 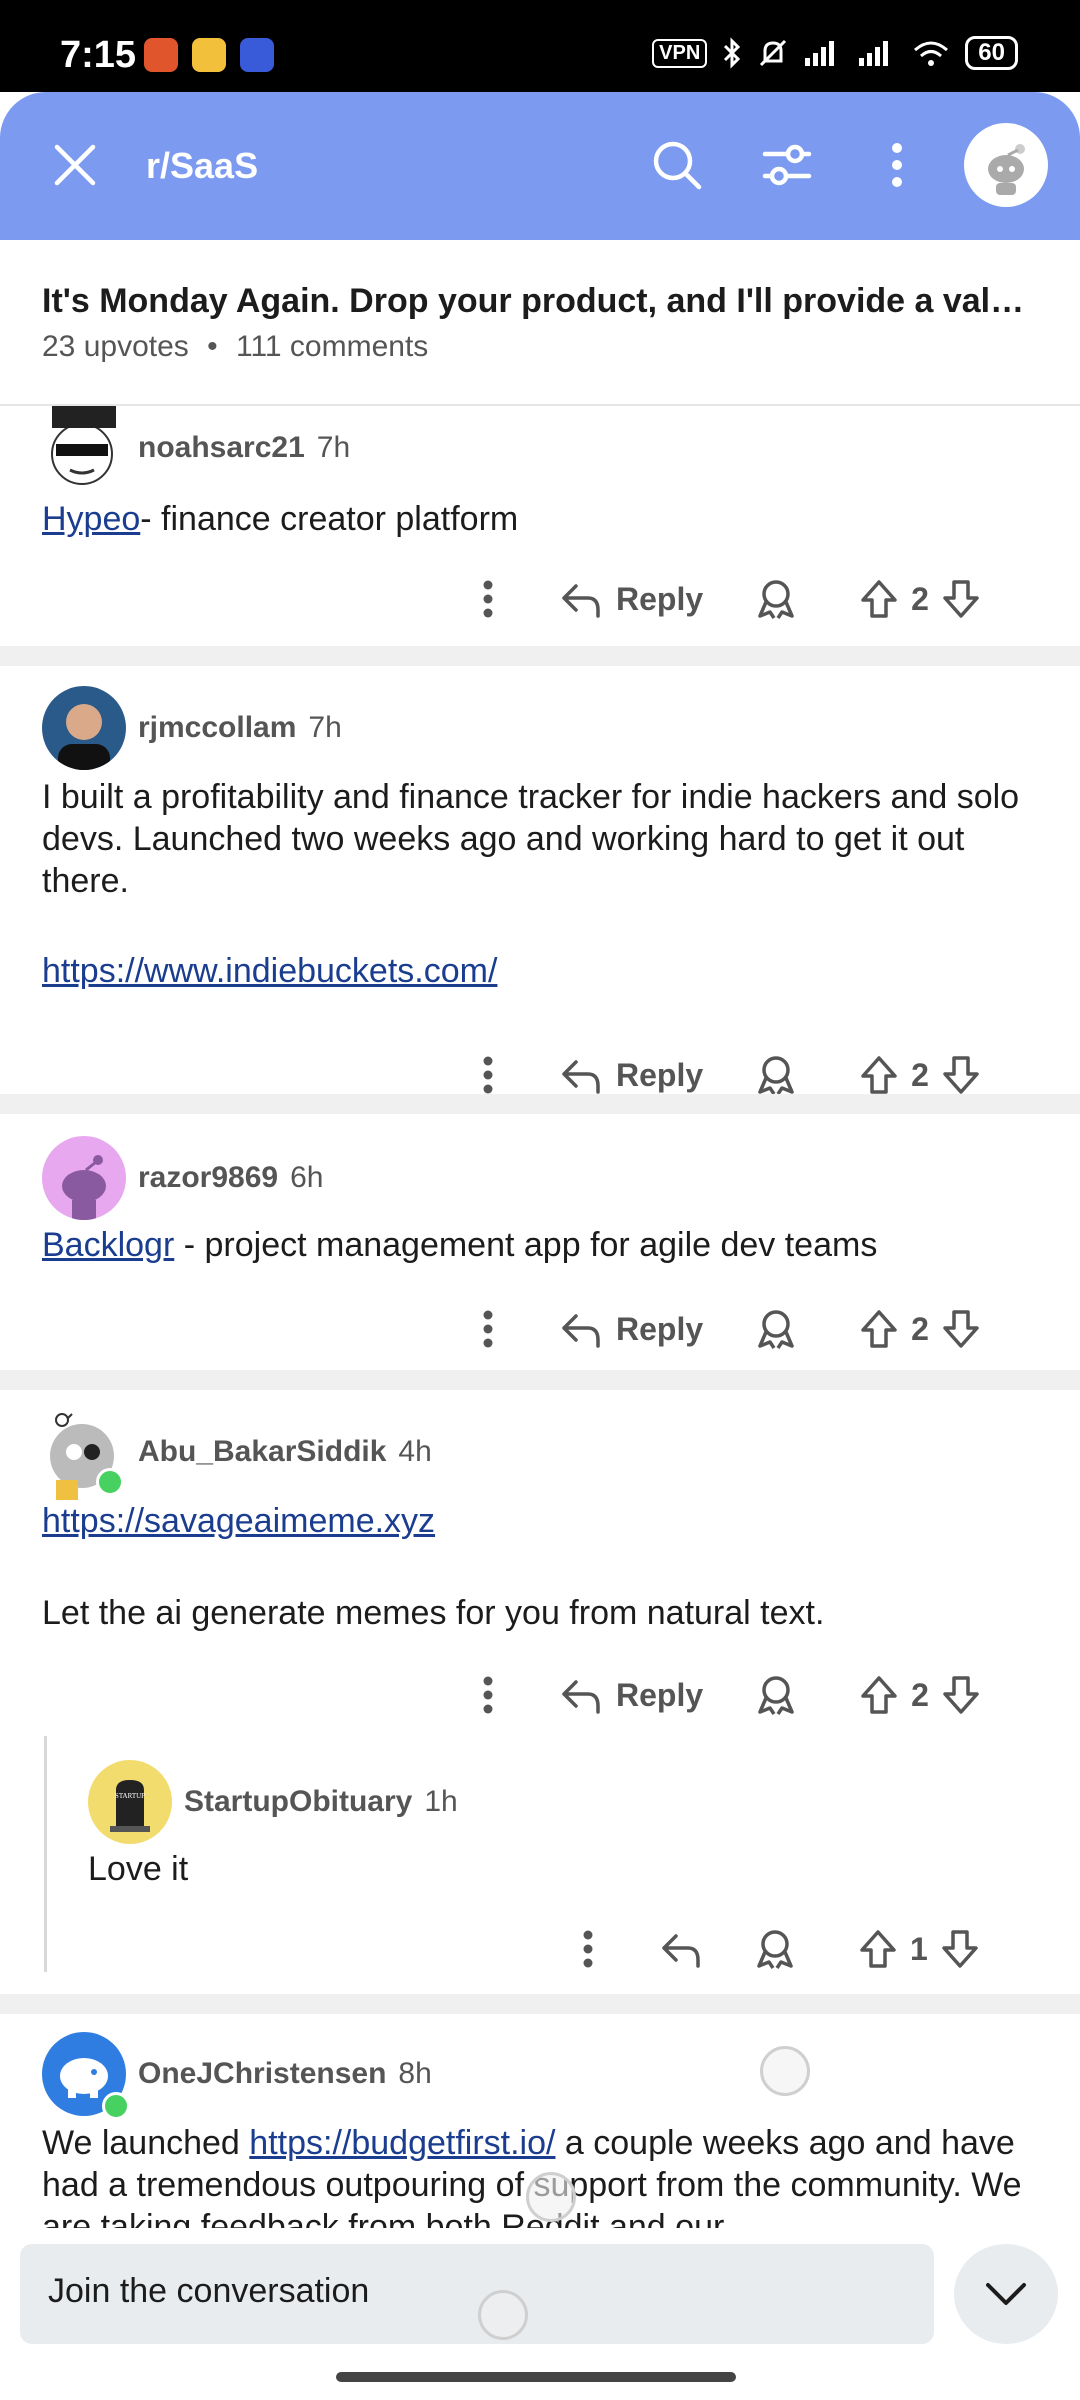 I want to click on vpn-badge: VPN, so click(x=680, y=53).